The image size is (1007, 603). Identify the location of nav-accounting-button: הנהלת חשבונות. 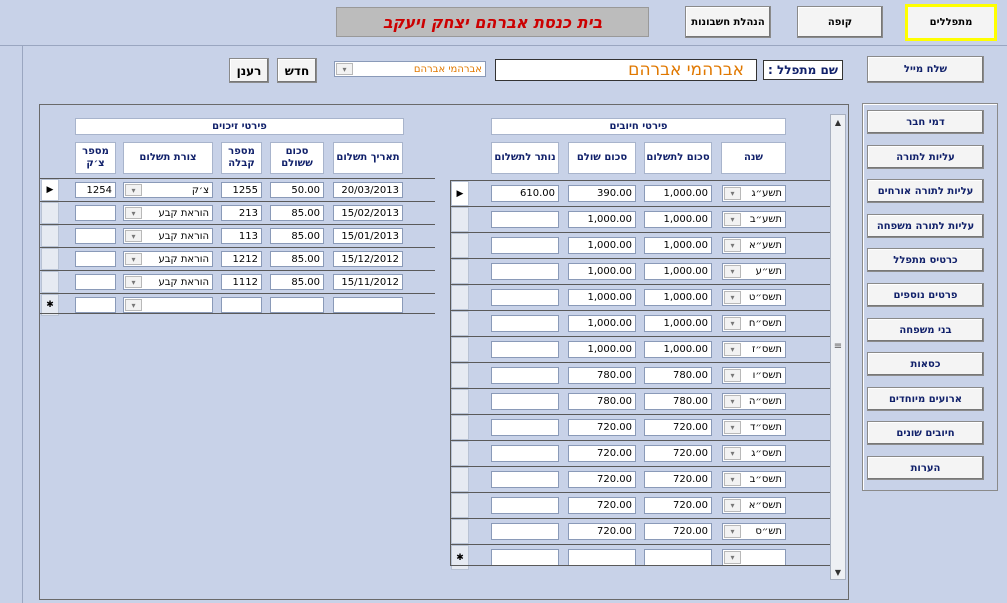
(728, 22).